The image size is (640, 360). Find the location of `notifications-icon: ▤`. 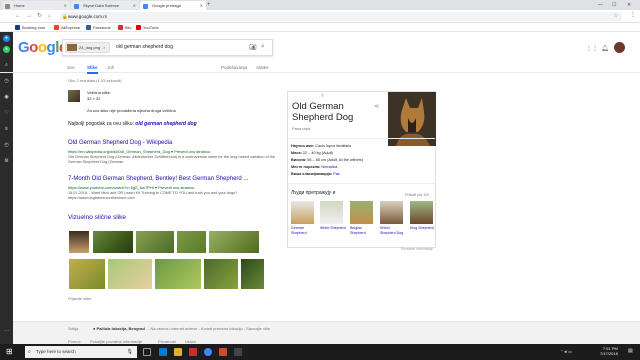

notifications-icon: ▤ is located at coordinates (630, 351).